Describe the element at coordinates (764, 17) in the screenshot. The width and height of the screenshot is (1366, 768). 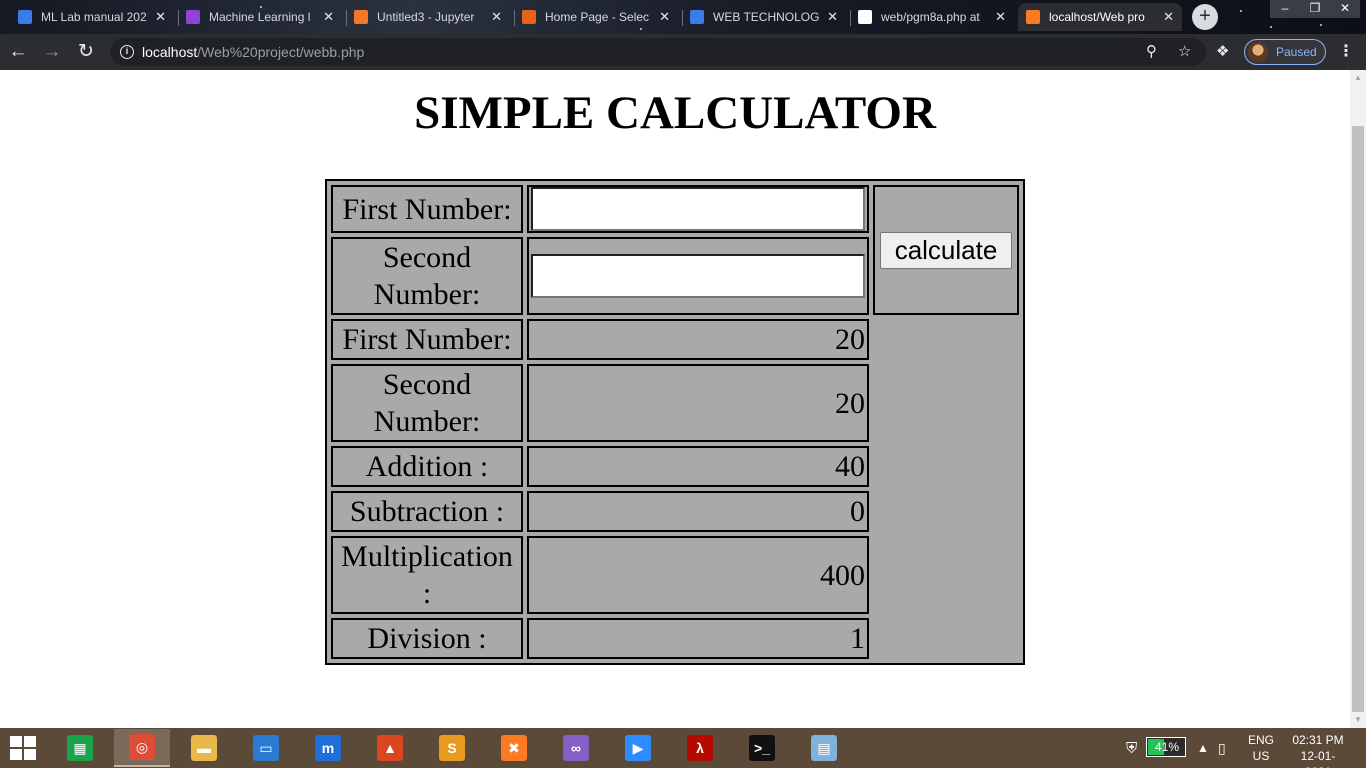
I see `browser-tab: WEB TECHNOLOG ✕` at that location.